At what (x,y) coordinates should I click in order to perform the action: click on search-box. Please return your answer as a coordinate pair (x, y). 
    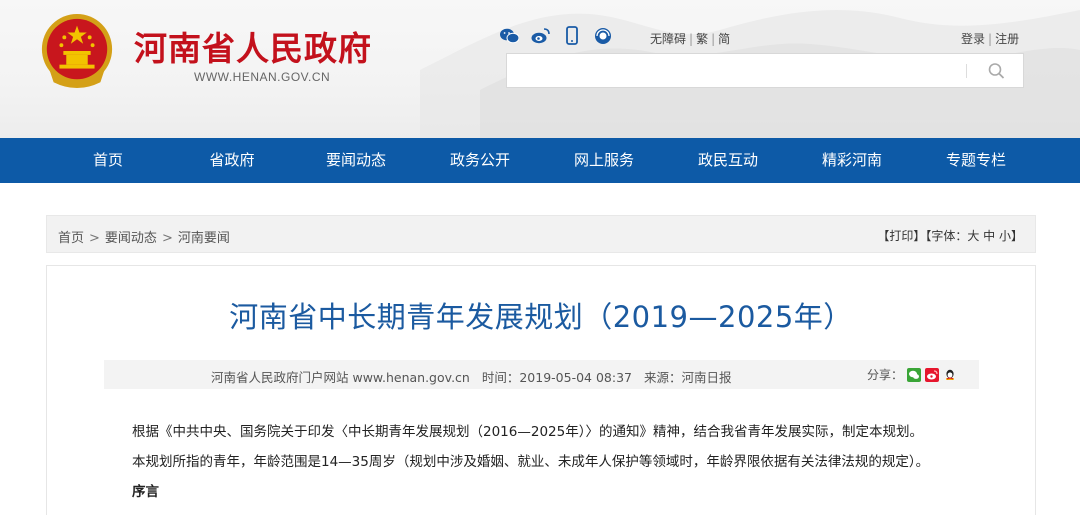
    Looking at the image, I should click on (765, 70).